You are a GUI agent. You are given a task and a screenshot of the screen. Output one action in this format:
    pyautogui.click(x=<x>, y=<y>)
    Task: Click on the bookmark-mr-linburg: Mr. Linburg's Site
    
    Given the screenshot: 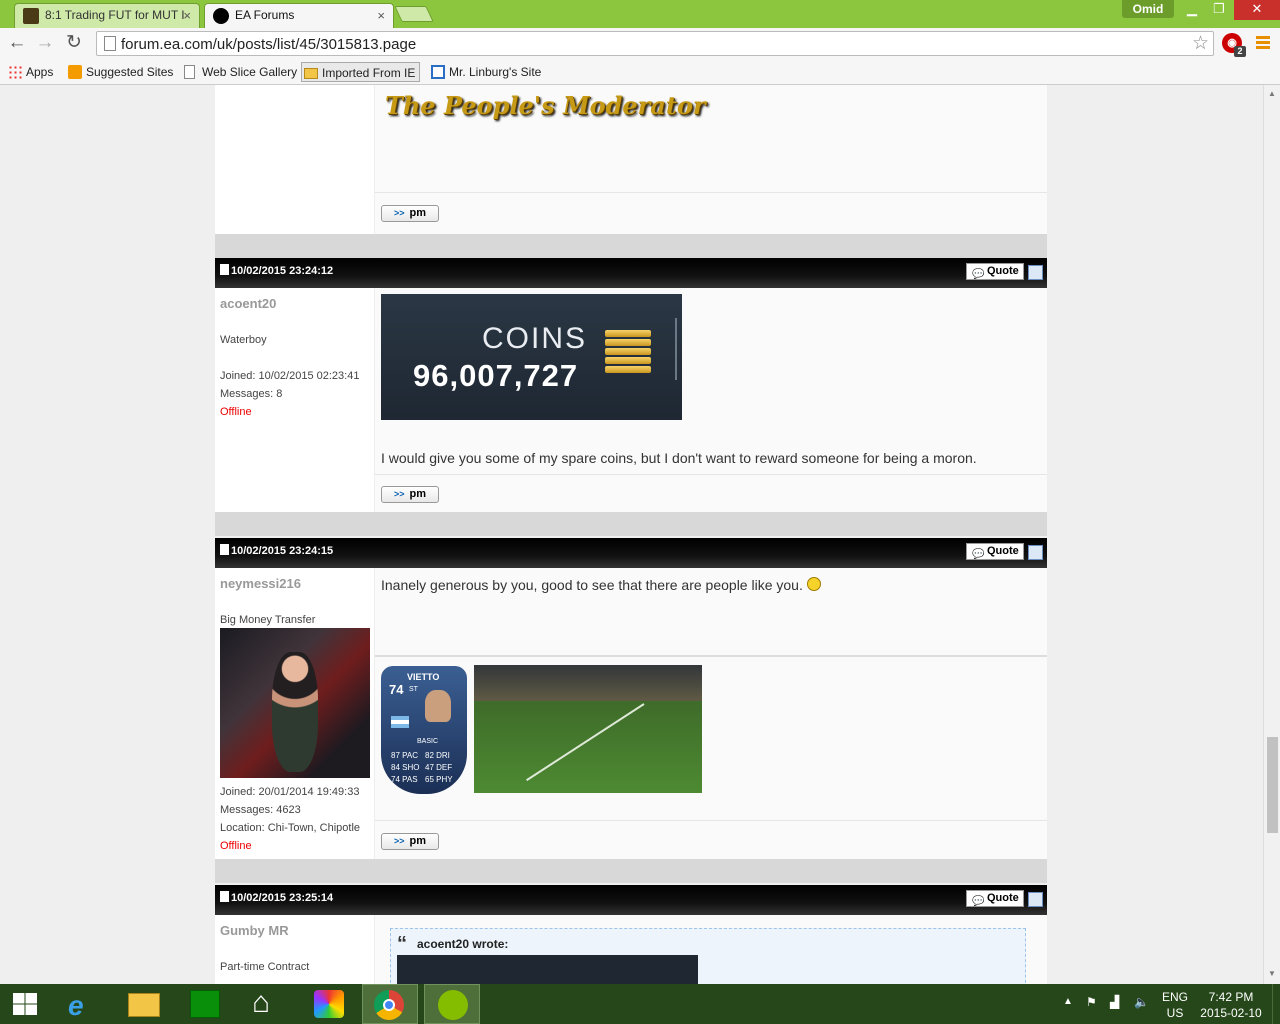 What is the action you would take?
    pyautogui.click(x=485, y=72)
    